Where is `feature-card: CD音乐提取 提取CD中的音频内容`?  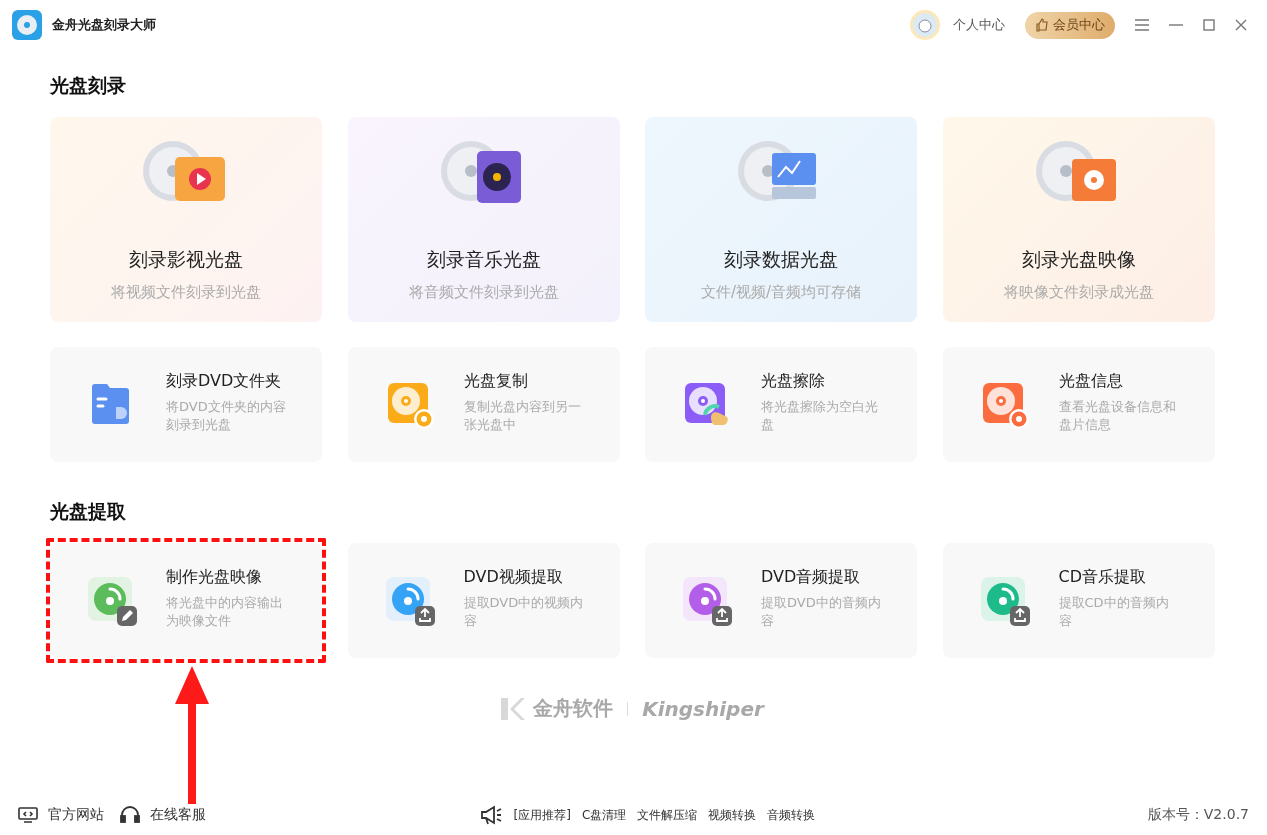
feature-card: CD音乐提取 提取CD中的音频内容 is located at coordinates (1078, 600).